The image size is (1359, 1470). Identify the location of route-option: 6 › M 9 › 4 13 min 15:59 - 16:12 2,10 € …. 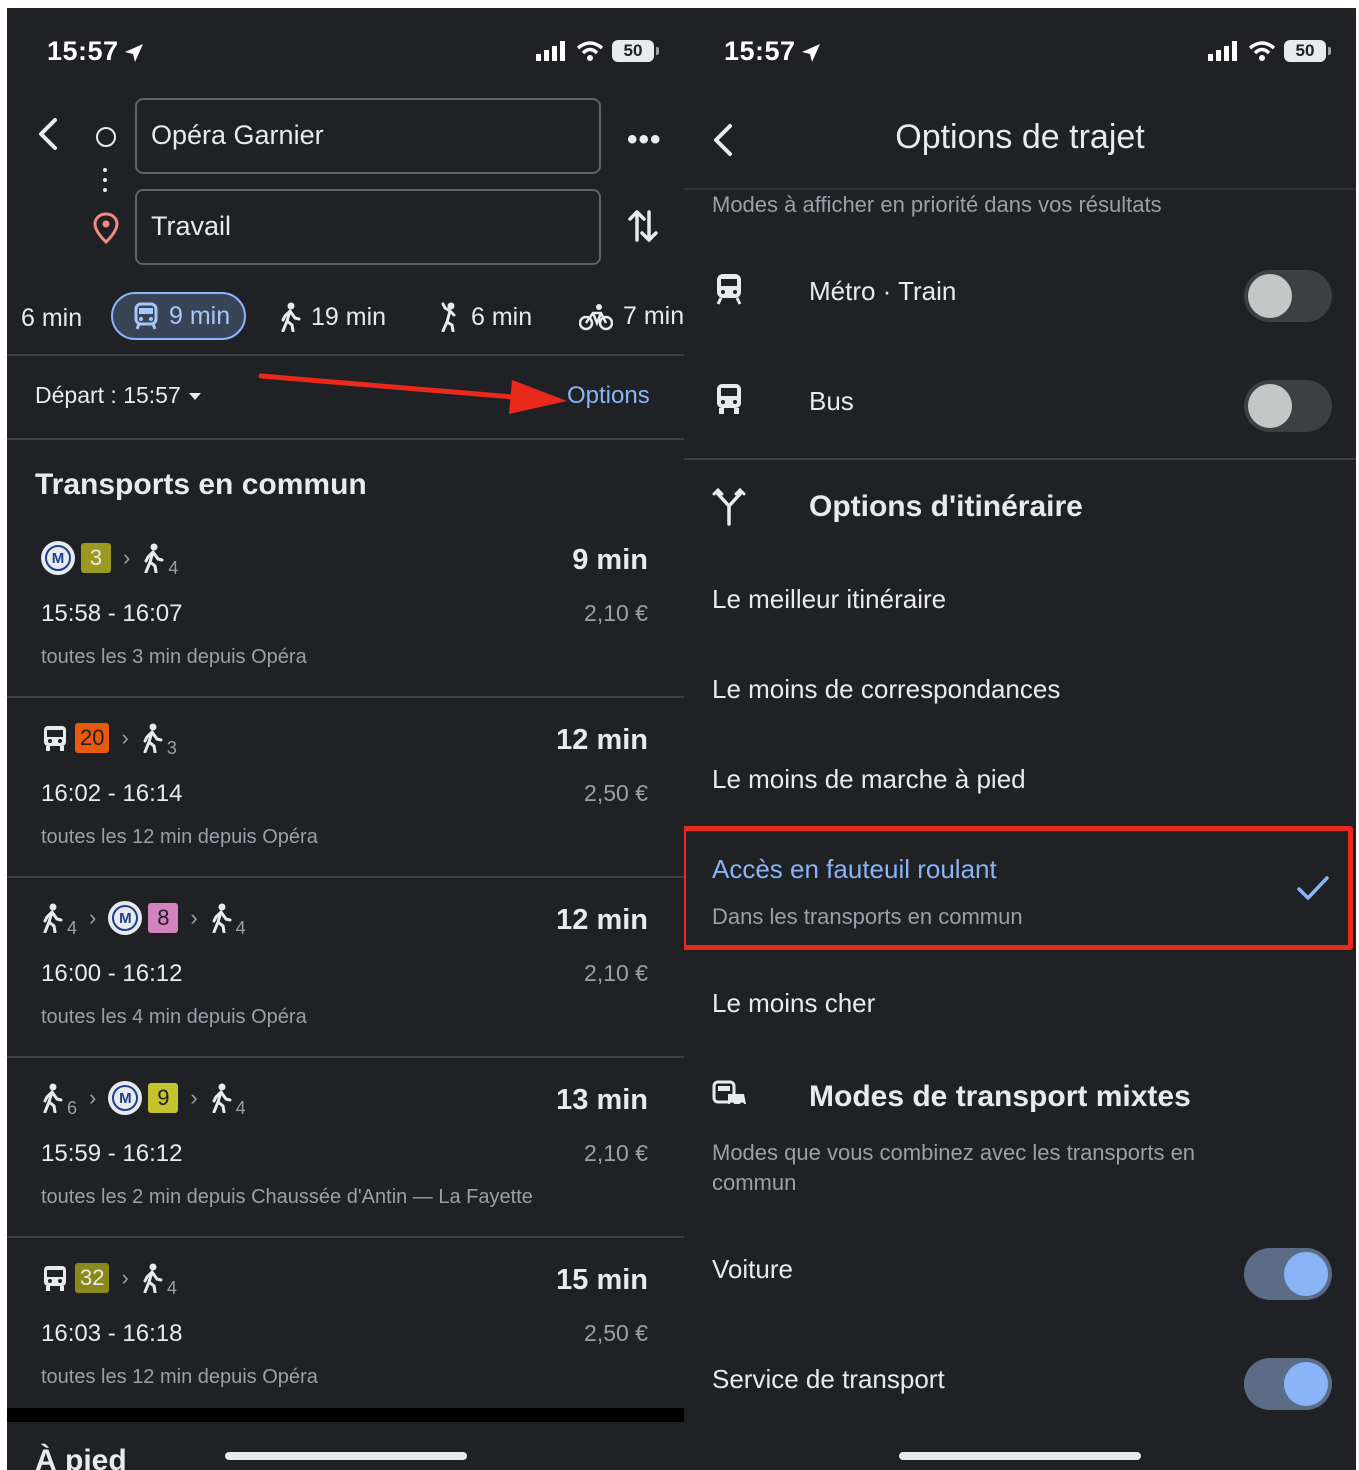
(345, 1148).